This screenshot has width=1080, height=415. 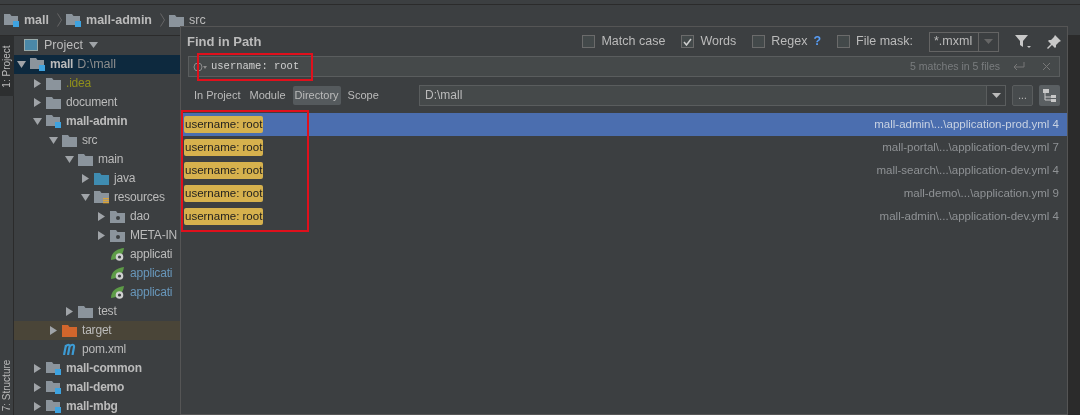 What do you see at coordinates (118, 292) in the screenshot?
I see `leaf-gear-icon` at bounding box center [118, 292].